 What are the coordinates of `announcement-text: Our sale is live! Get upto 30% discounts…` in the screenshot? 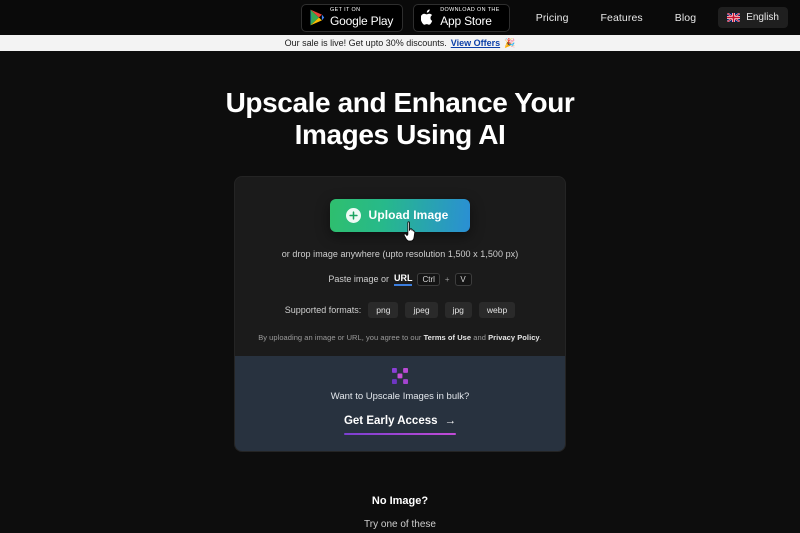 It's located at (365, 43).